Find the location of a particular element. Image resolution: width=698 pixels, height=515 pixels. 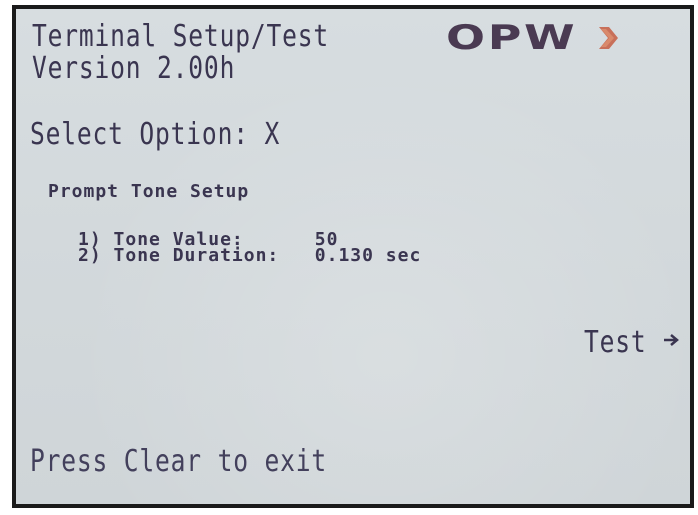

section-title: Prompt Tone Setup is located at coordinates (149, 191).